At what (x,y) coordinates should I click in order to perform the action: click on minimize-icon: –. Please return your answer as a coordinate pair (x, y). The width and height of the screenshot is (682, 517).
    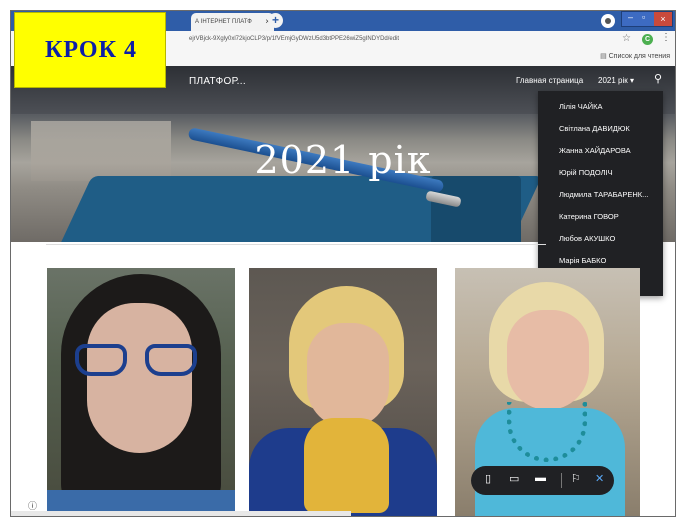
    Looking at the image, I should click on (630, 17).